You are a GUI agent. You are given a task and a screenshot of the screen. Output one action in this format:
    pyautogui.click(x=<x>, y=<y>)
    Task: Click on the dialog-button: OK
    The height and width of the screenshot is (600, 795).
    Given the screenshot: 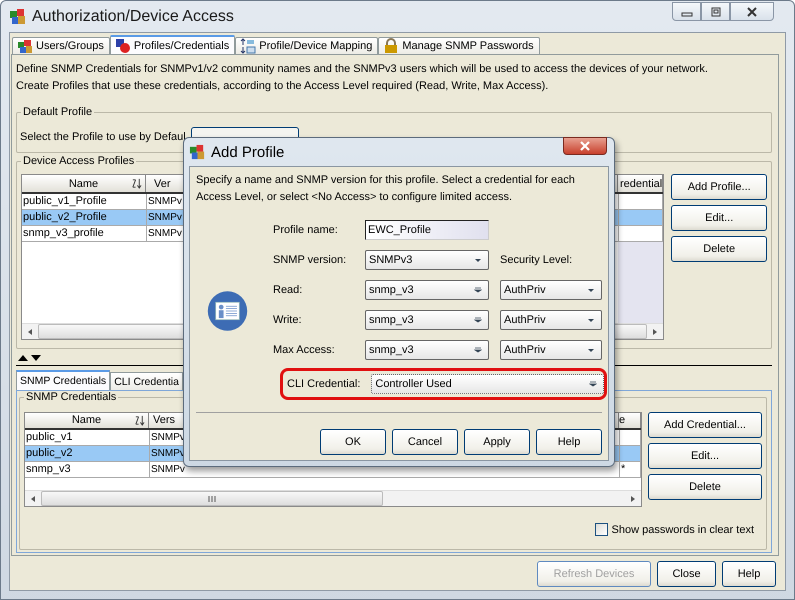 What is the action you would take?
    pyautogui.click(x=353, y=442)
    